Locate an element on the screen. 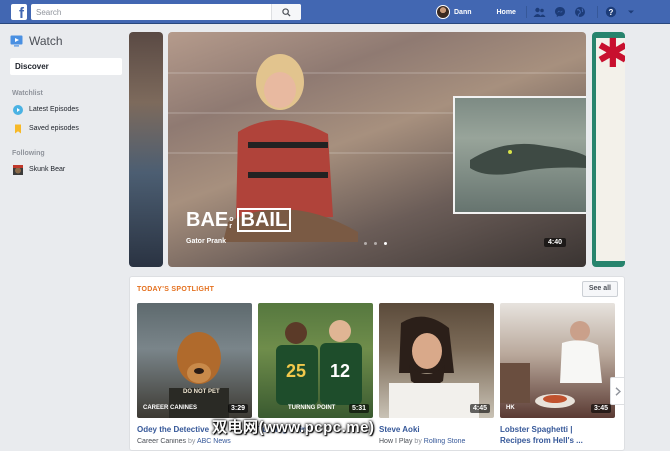 The height and width of the screenshot is (451, 670). sidebar-item-label: Saved episodes is located at coordinates (54, 128).